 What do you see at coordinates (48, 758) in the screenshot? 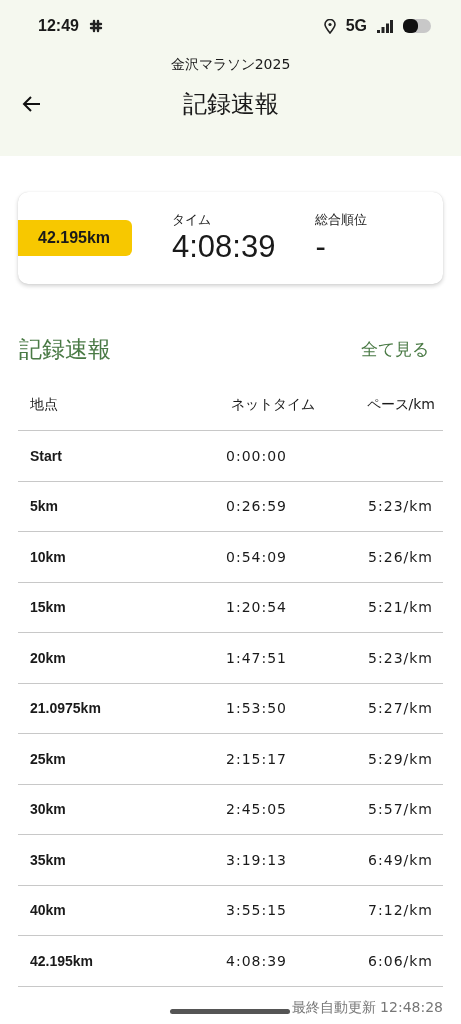
I see `point-cell-text: 25km` at bounding box center [48, 758].